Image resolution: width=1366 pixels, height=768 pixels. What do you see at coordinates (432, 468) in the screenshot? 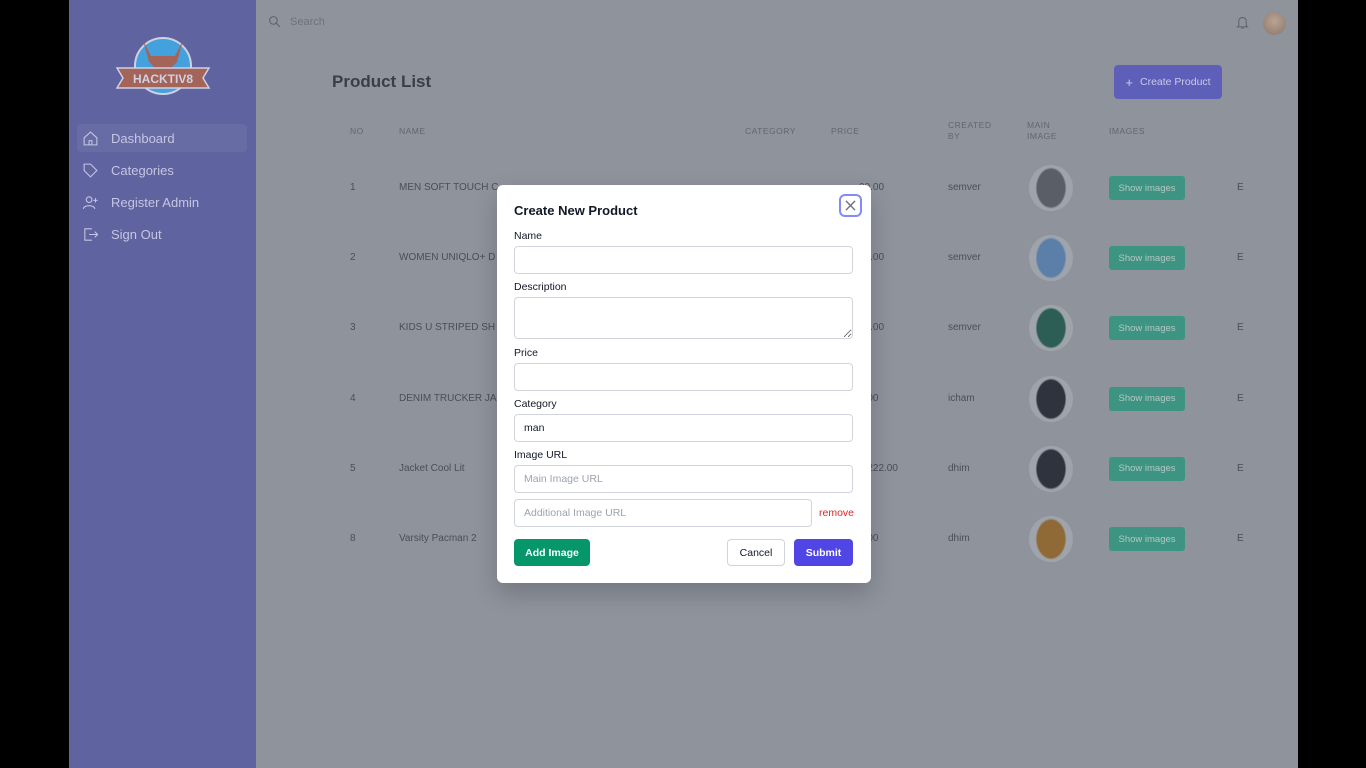
I see `product-name: Jacket Cool Lit` at bounding box center [432, 468].